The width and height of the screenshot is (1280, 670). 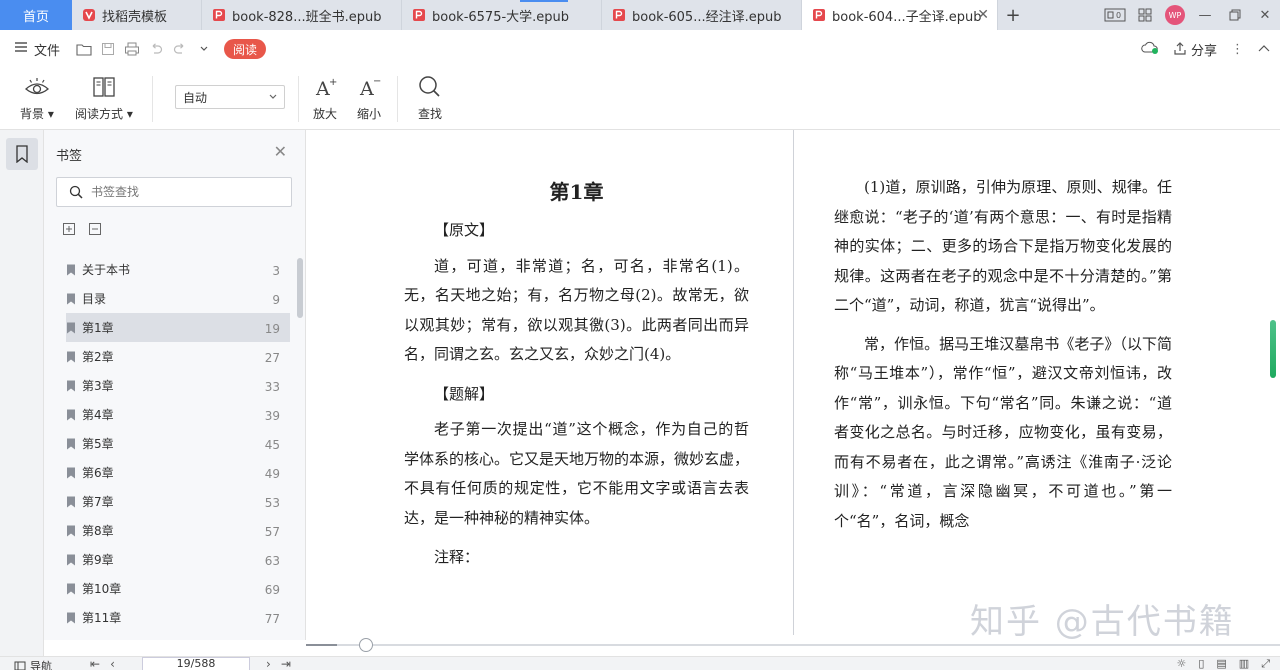 What do you see at coordinates (156, 49) in the screenshot?
I see `undo-icon` at bounding box center [156, 49].